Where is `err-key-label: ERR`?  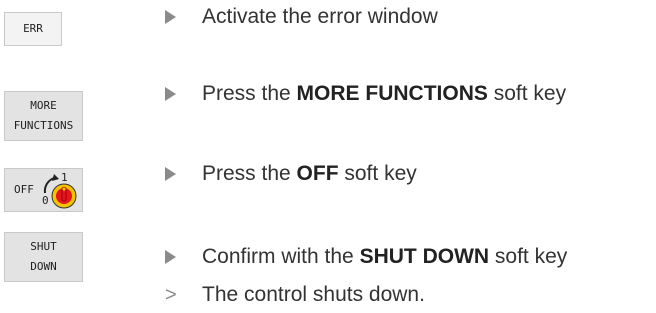
err-key-label: ERR is located at coordinates (33, 28).